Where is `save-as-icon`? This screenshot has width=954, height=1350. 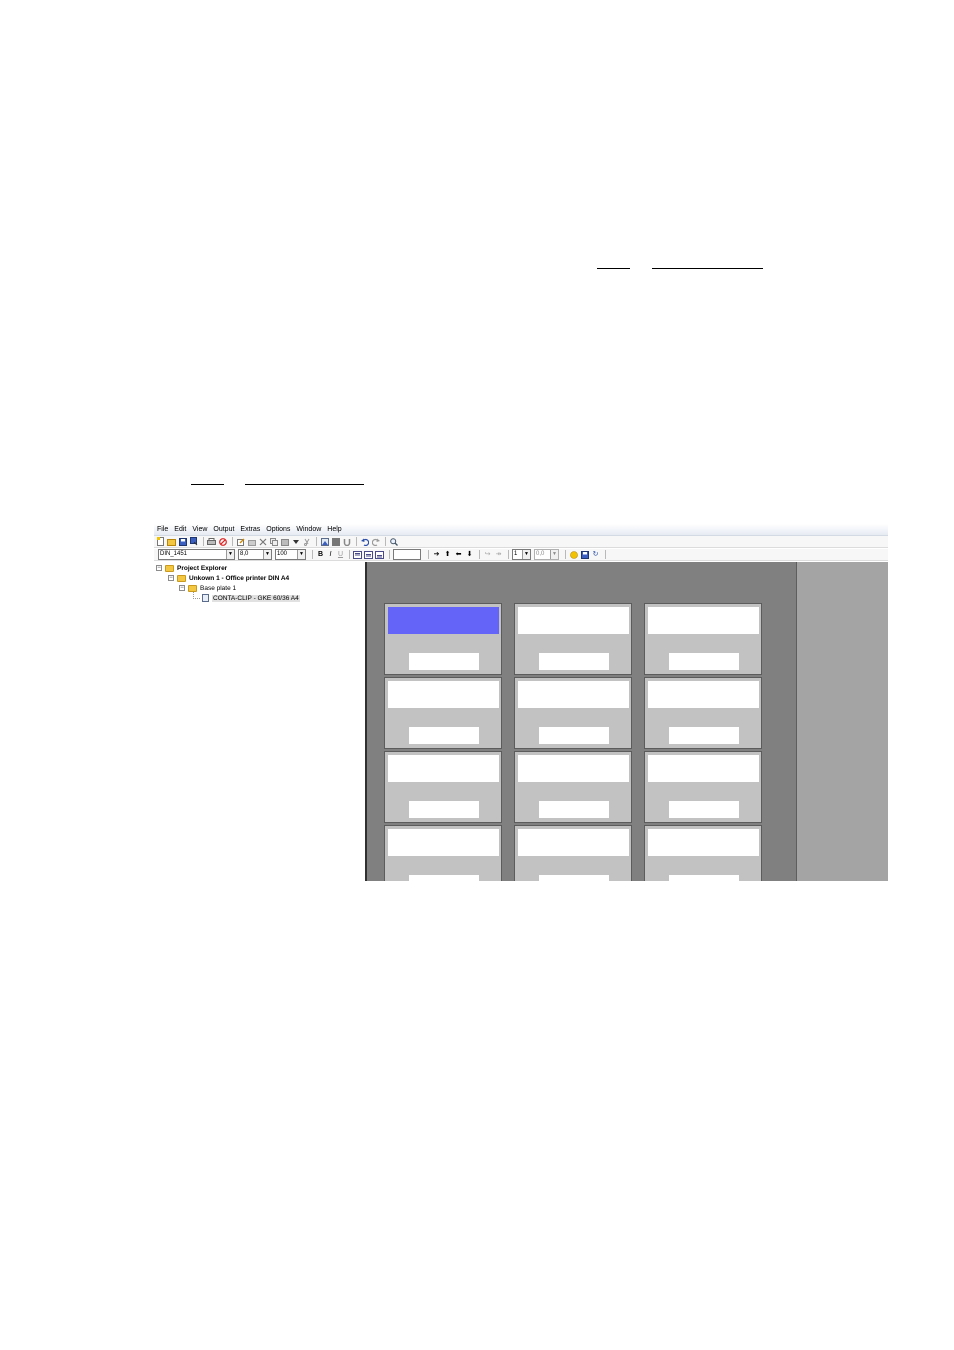 save-as-icon is located at coordinates (193, 541).